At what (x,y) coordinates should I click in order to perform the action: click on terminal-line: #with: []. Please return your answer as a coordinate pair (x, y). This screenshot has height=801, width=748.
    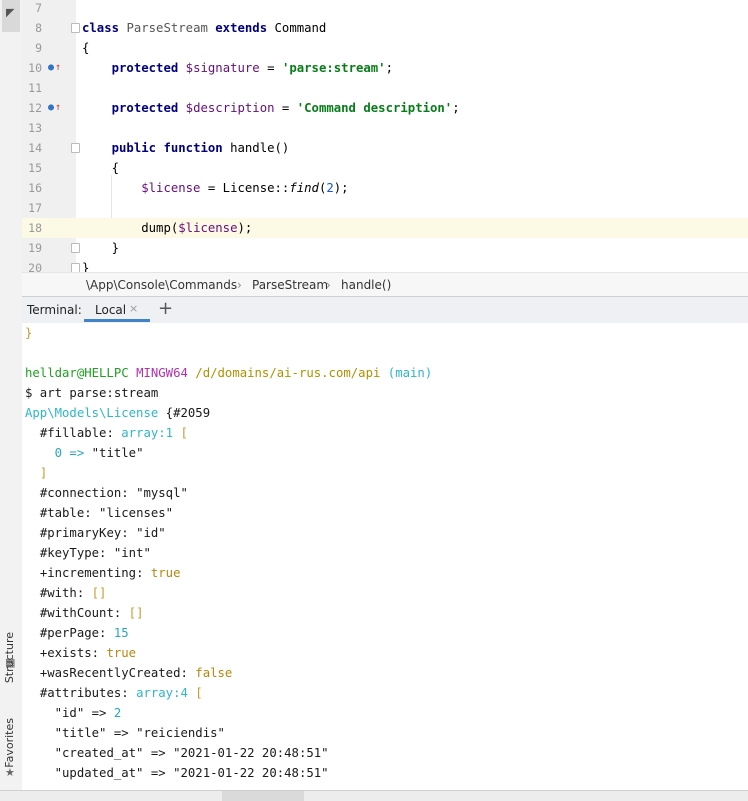
    Looking at the image, I should click on (73, 593).